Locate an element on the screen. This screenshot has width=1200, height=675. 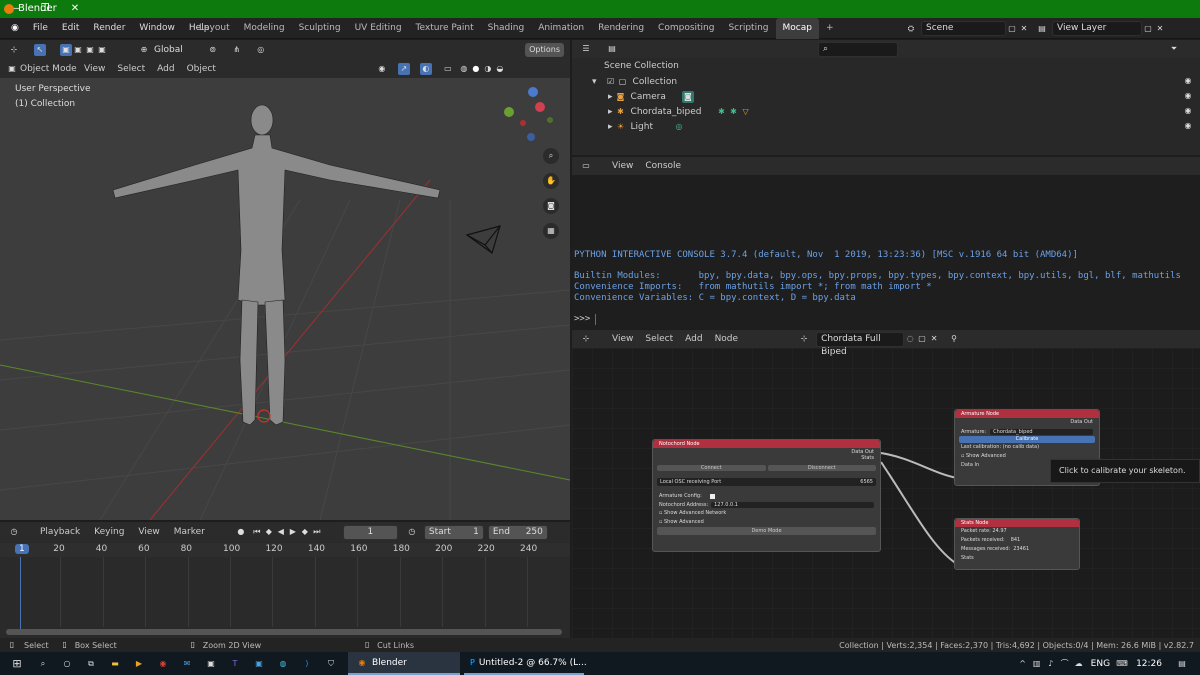
tab-compositing: Compositing is located at coordinates (686, 28).